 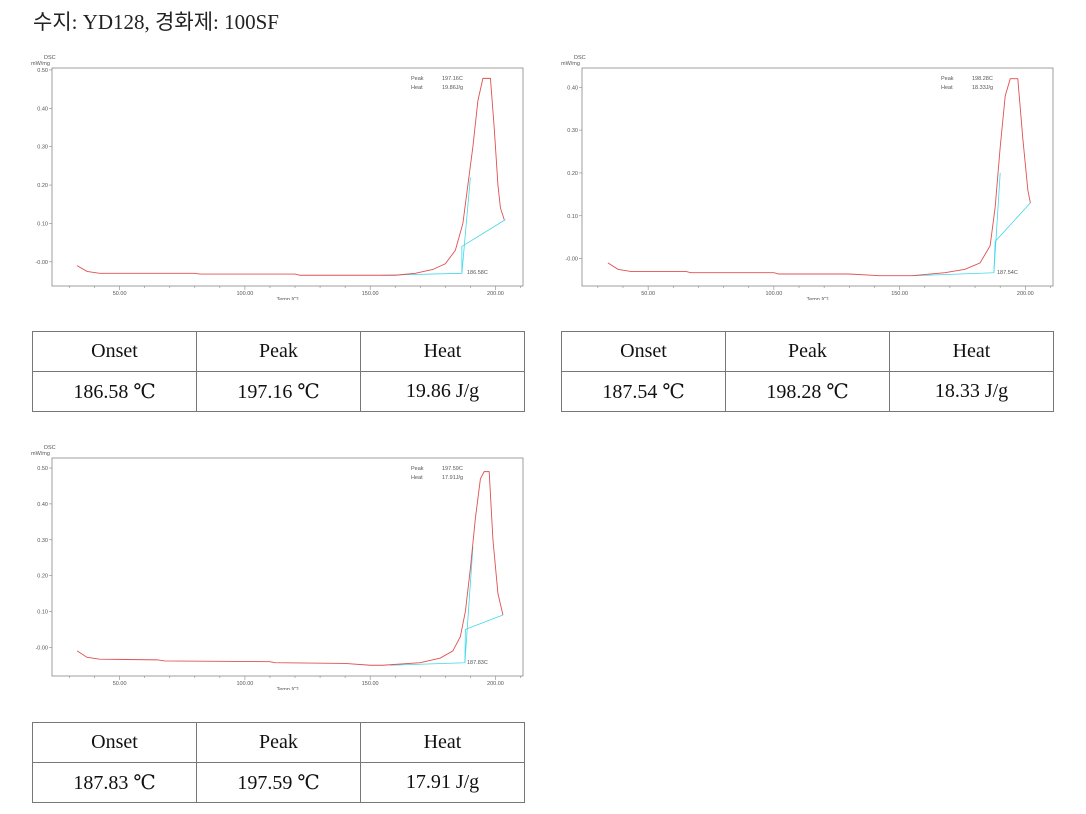 I want to click on peak-value: 197.59 ℃, so click(x=278, y=782).